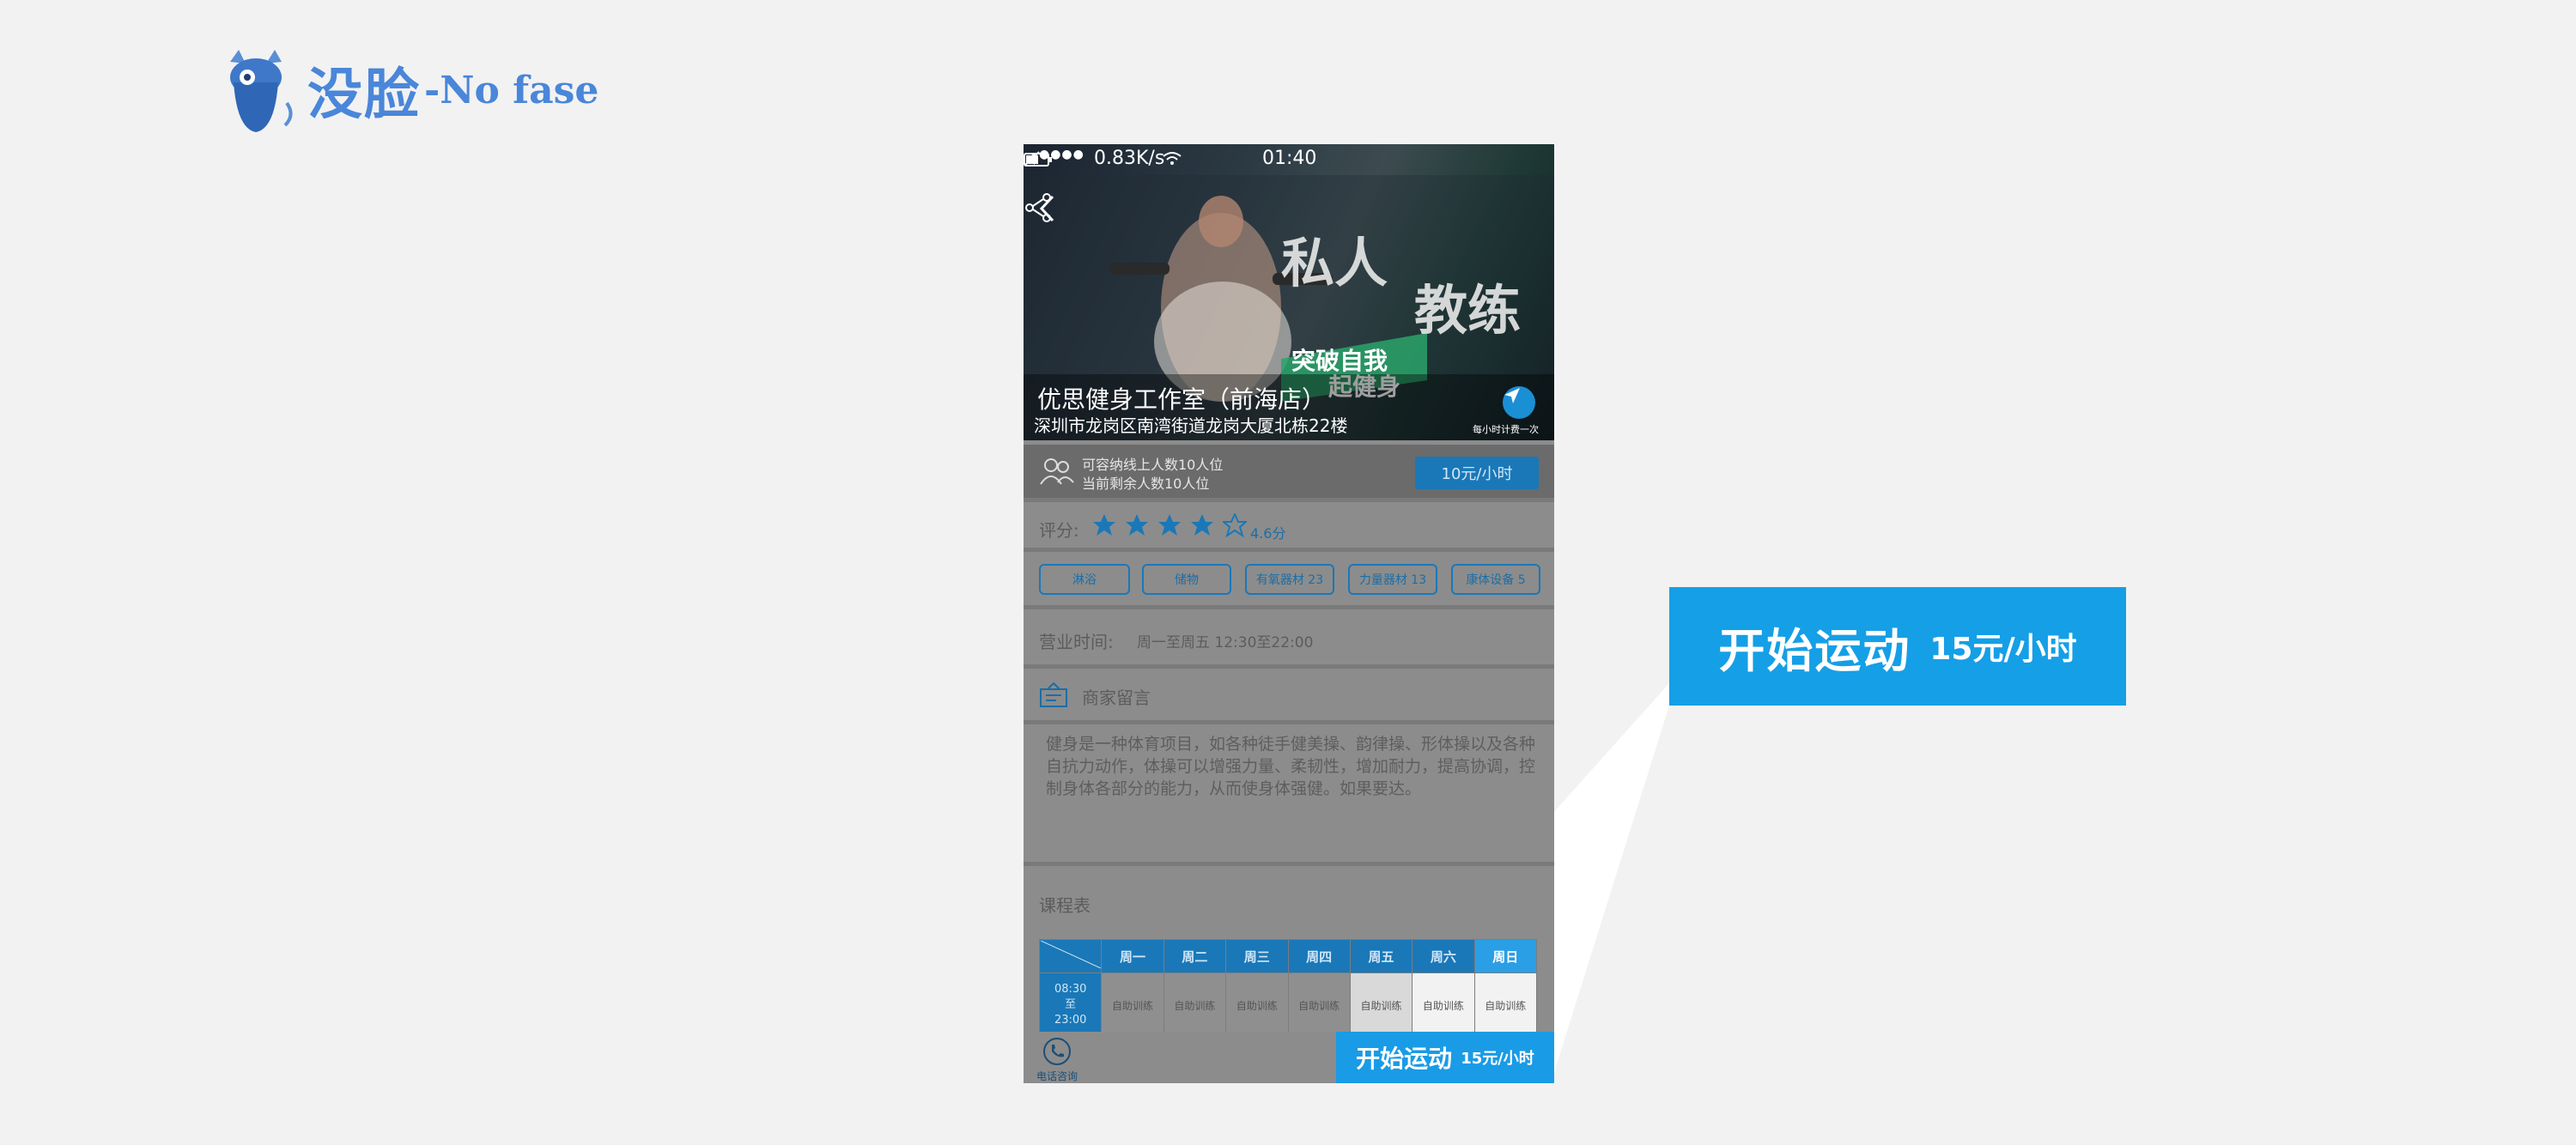 The height and width of the screenshot is (1145, 2576). Describe the element at coordinates (1467, 310) in the screenshot. I see `banner-text-2: 教练` at that location.